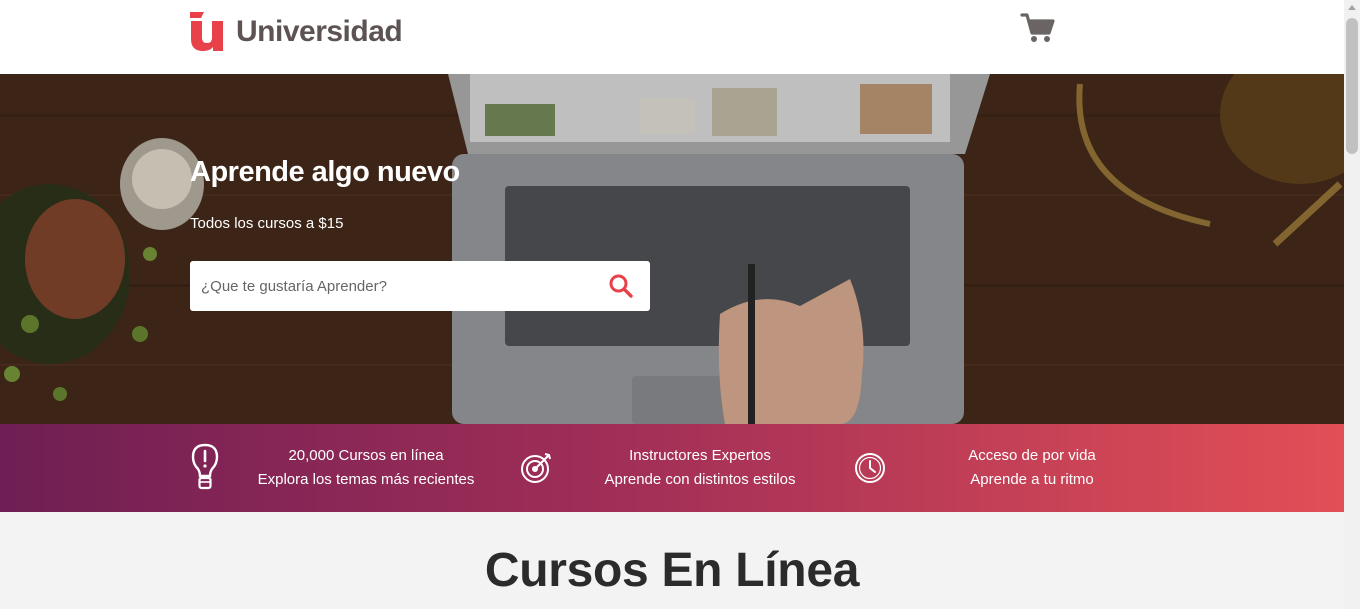  I want to click on lightbulb-icon, so click(205, 466).